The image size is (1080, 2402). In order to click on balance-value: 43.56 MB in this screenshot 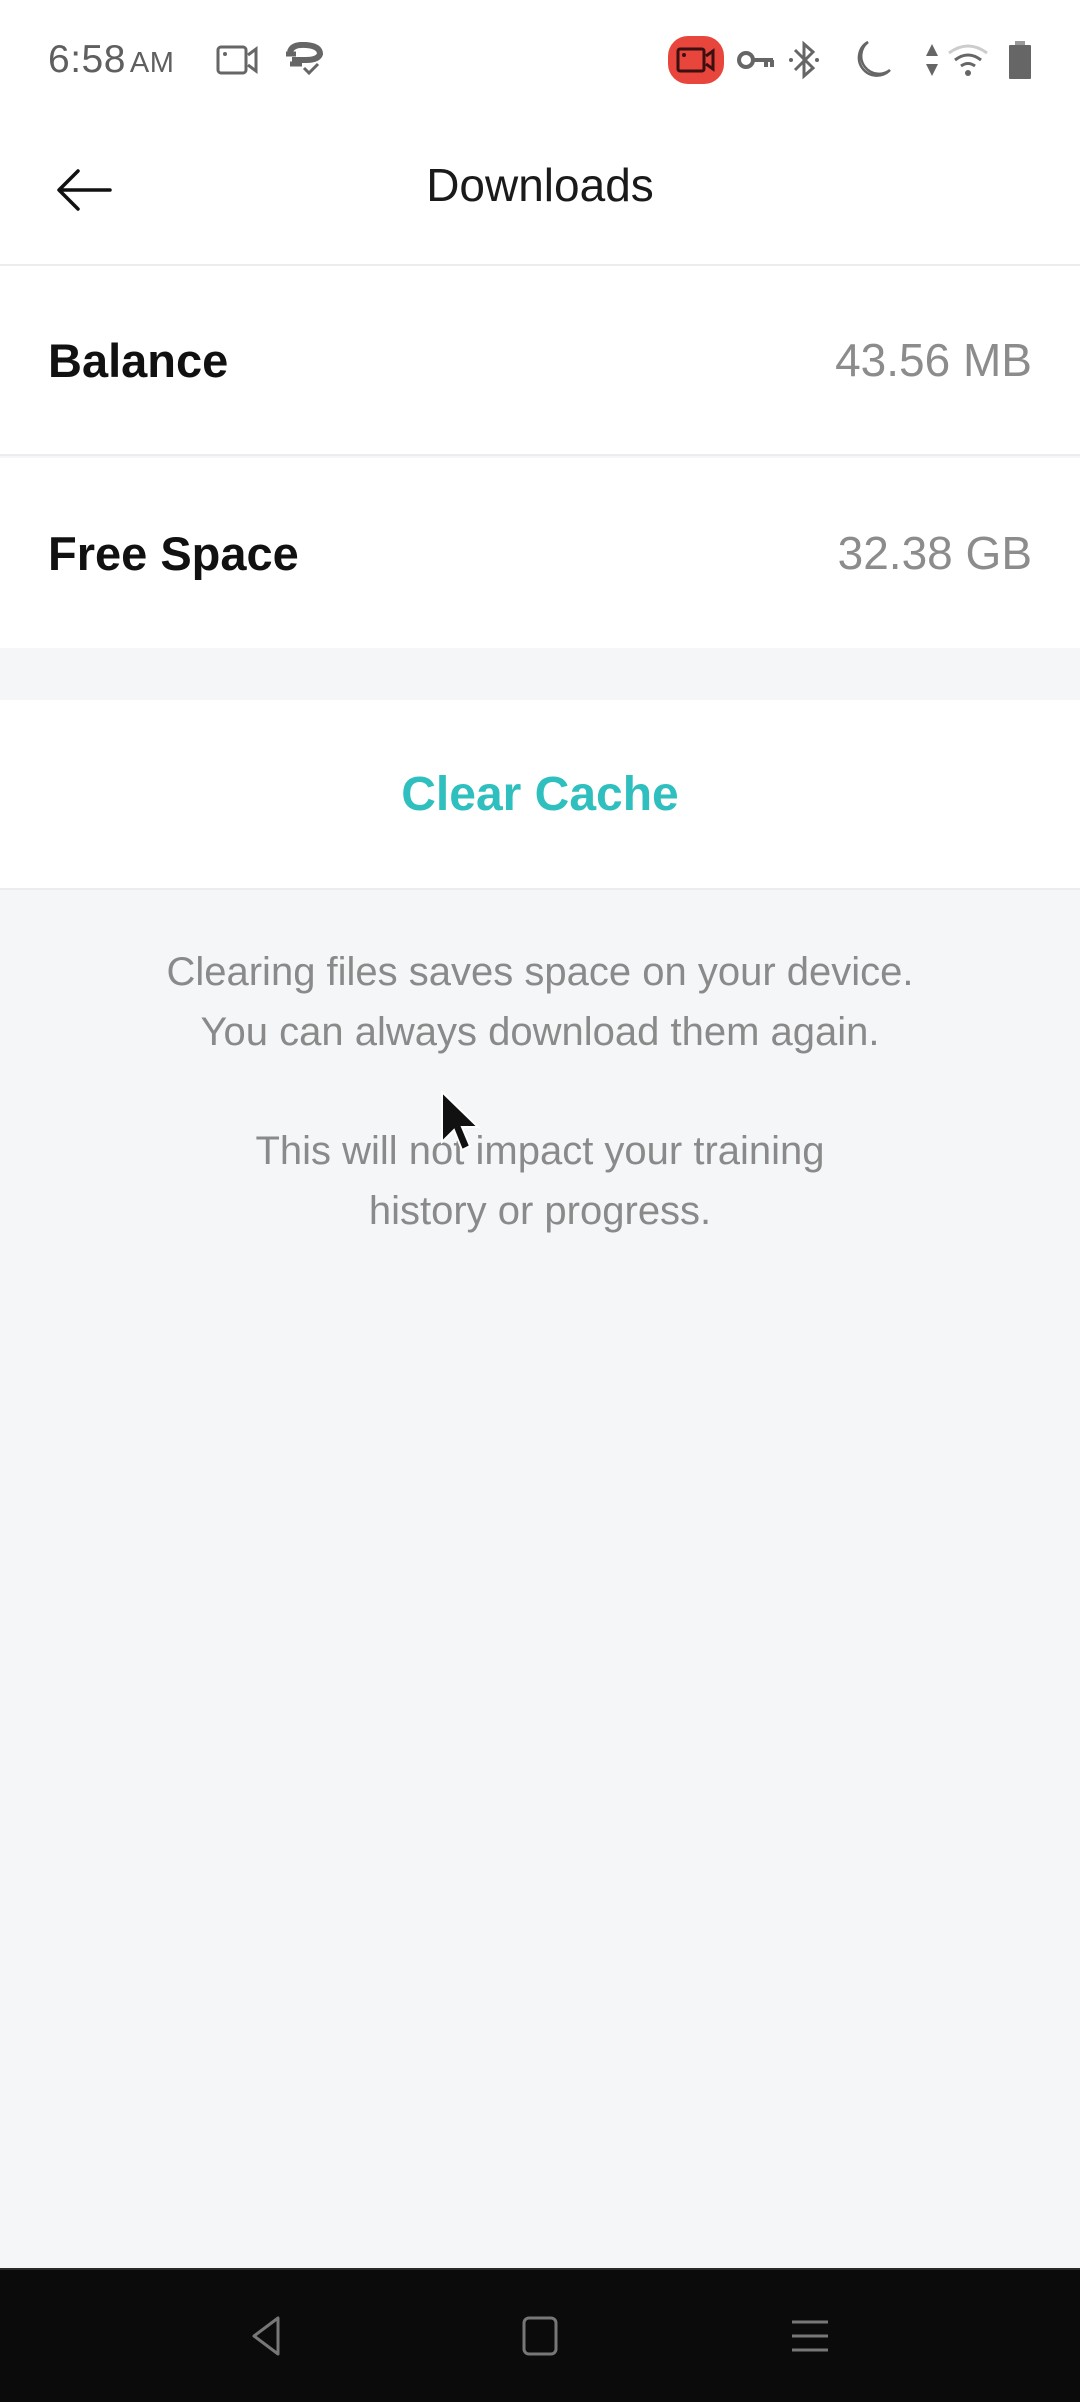, I will do `click(933, 360)`.